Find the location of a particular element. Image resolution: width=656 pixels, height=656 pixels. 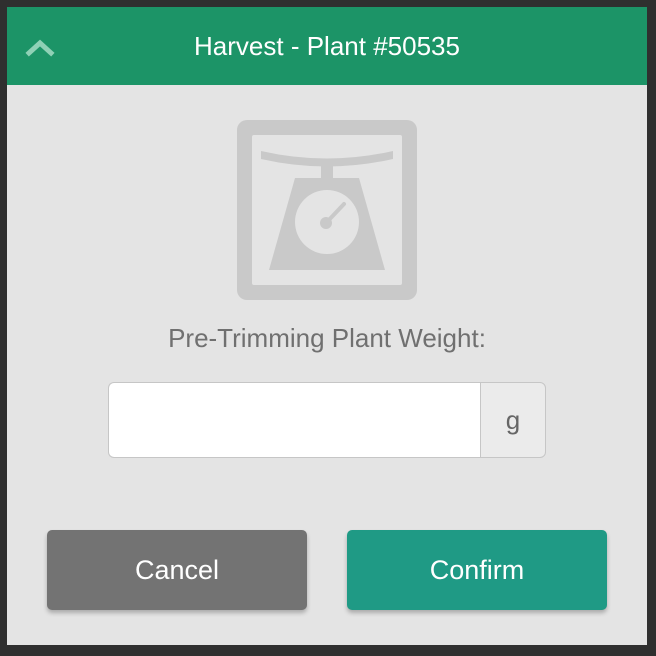

unit-label: g is located at coordinates (513, 420).